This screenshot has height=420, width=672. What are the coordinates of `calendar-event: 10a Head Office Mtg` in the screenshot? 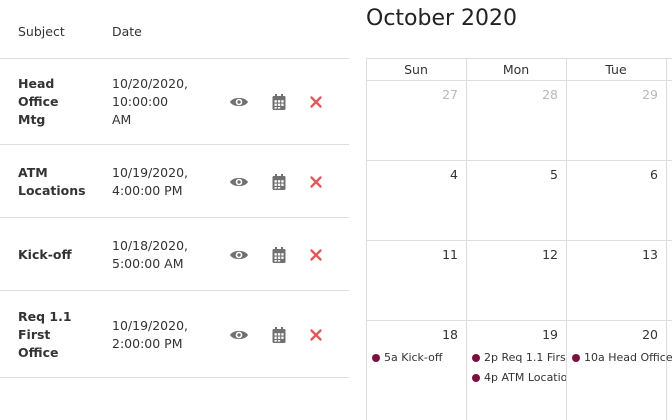 It's located at (622, 358).